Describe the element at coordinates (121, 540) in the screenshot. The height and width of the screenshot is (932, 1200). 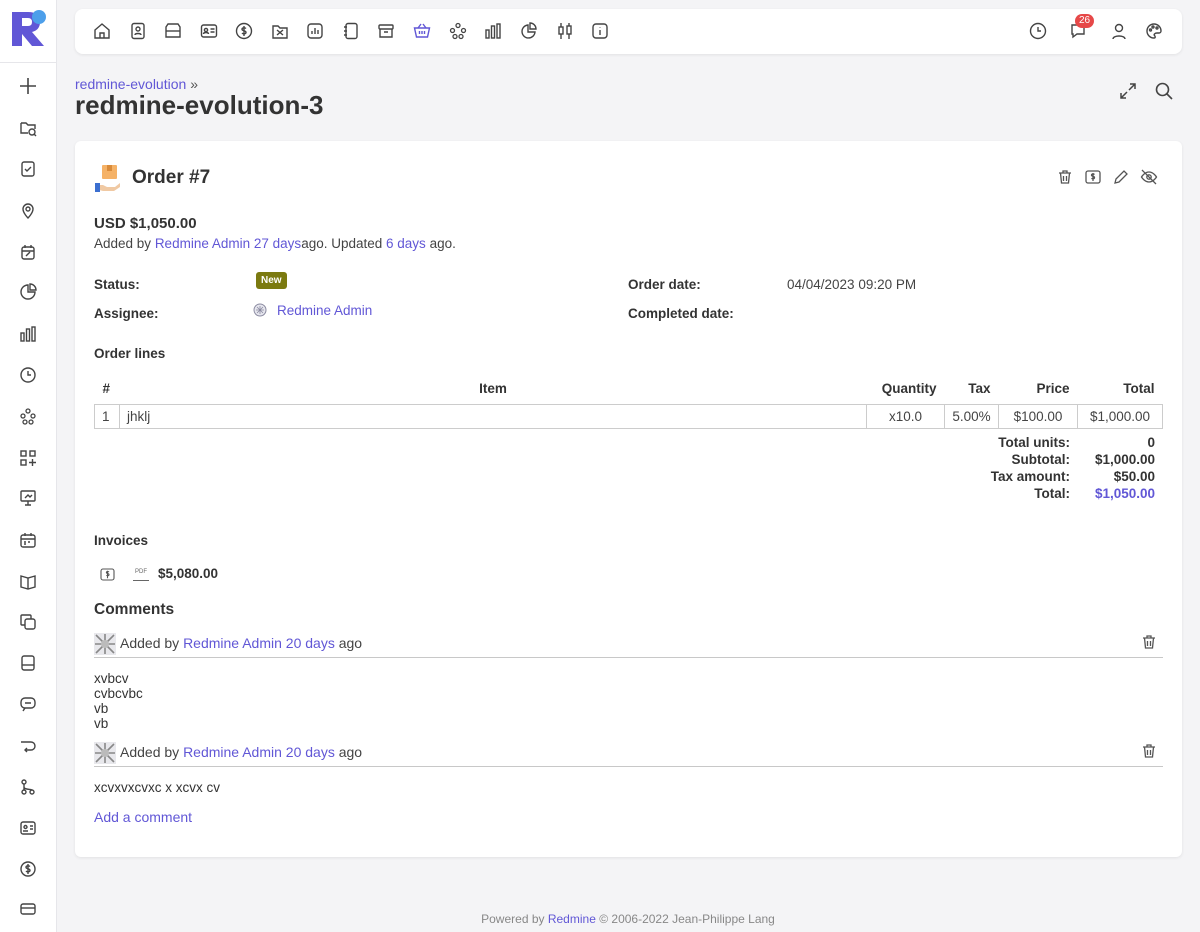
I see `invoices-title: Invoices` at that location.